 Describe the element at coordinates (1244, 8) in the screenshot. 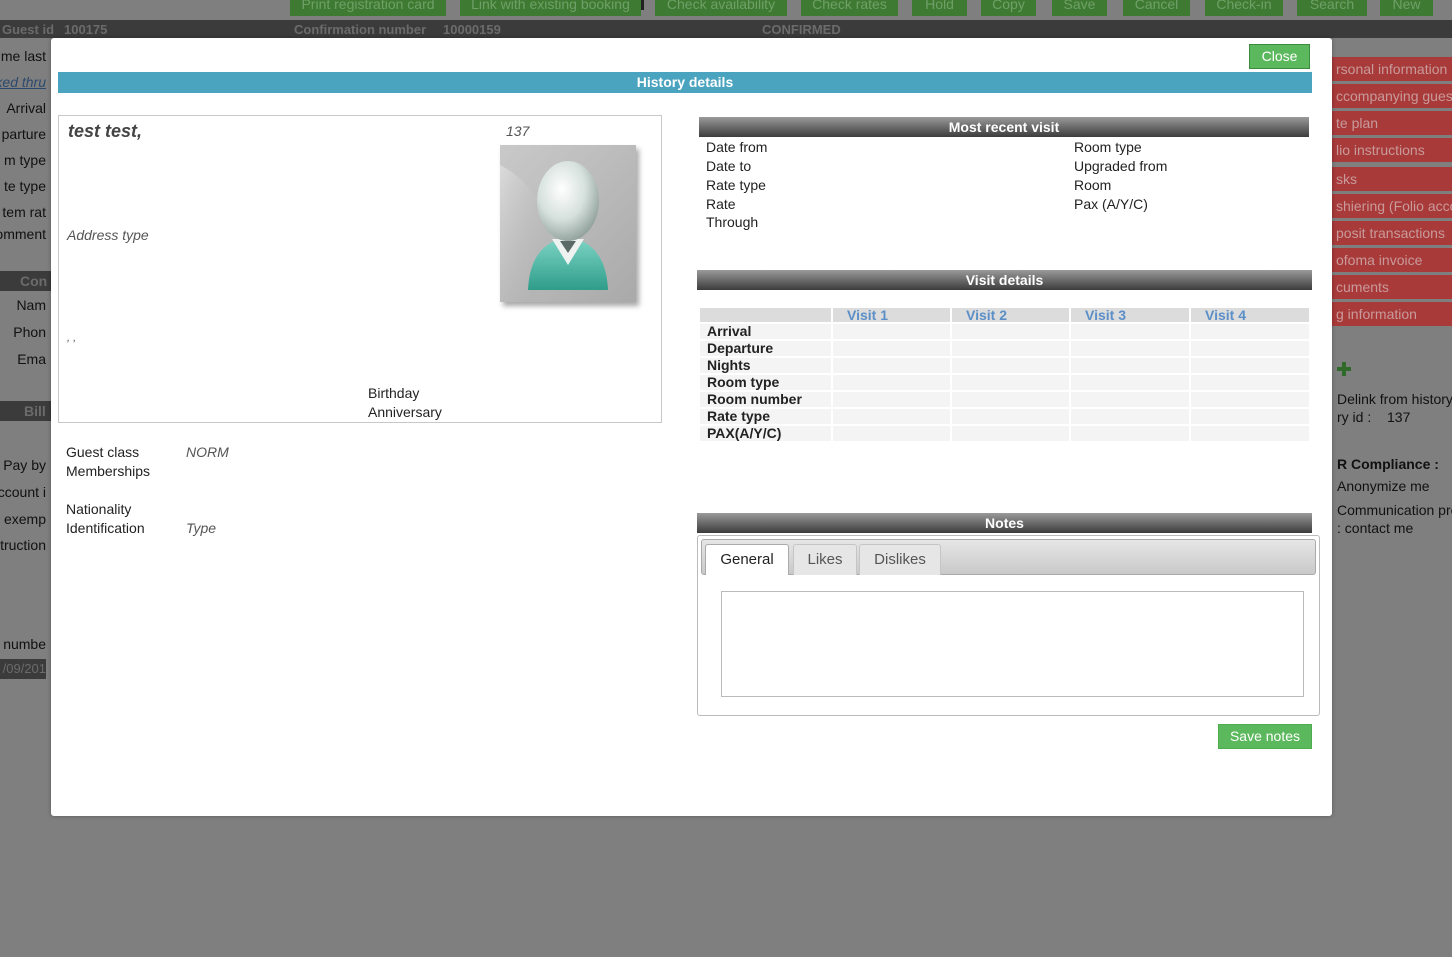

I see `check-in-button: Check-in` at that location.